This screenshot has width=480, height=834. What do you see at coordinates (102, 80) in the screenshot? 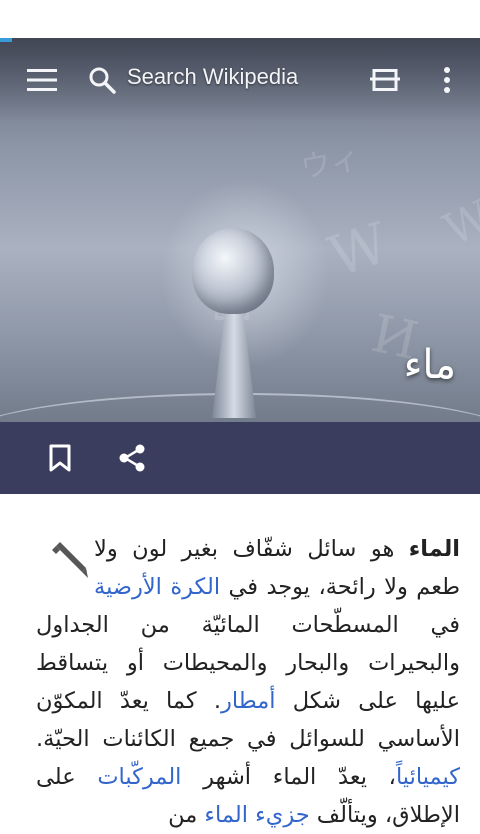
I see `search-icon` at bounding box center [102, 80].